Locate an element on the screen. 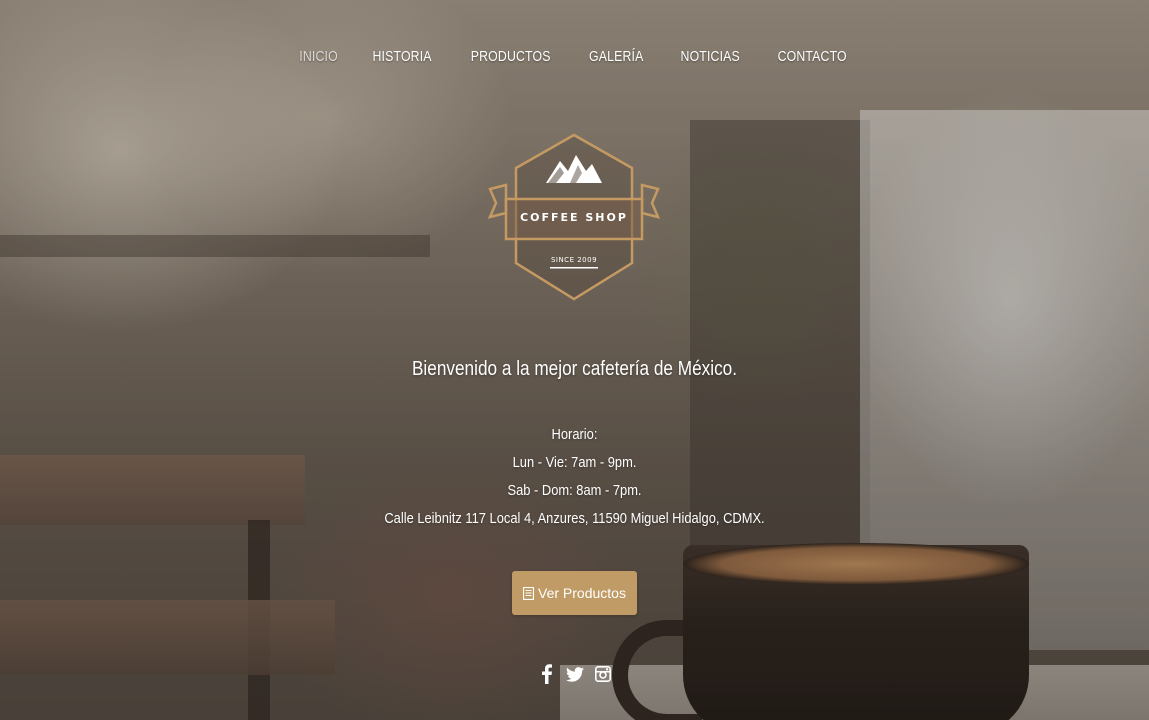  ver-productos-button: Ver Productos is located at coordinates (574, 593).